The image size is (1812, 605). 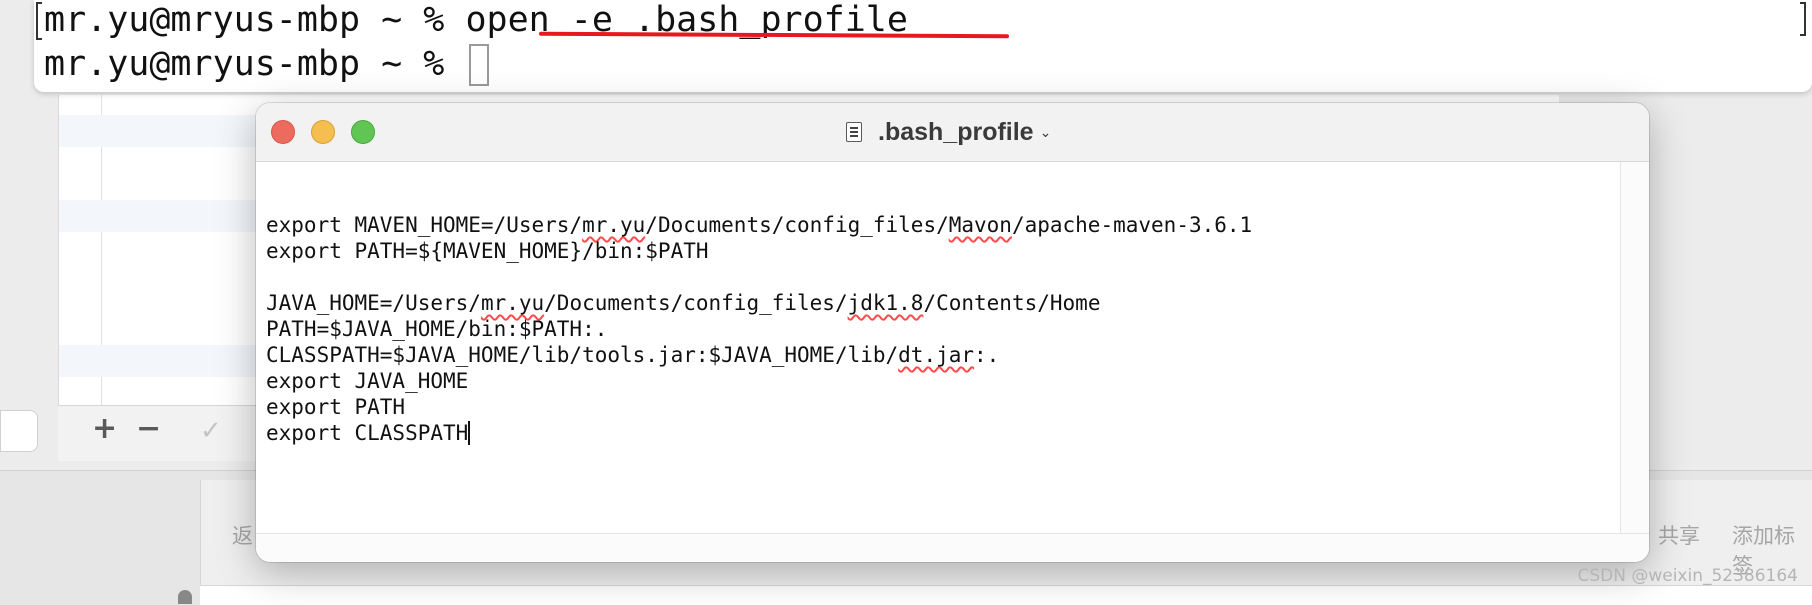 What do you see at coordinates (885, 303) in the screenshot?
I see `spellcheck-mark: jdk1.8` at bounding box center [885, 303].